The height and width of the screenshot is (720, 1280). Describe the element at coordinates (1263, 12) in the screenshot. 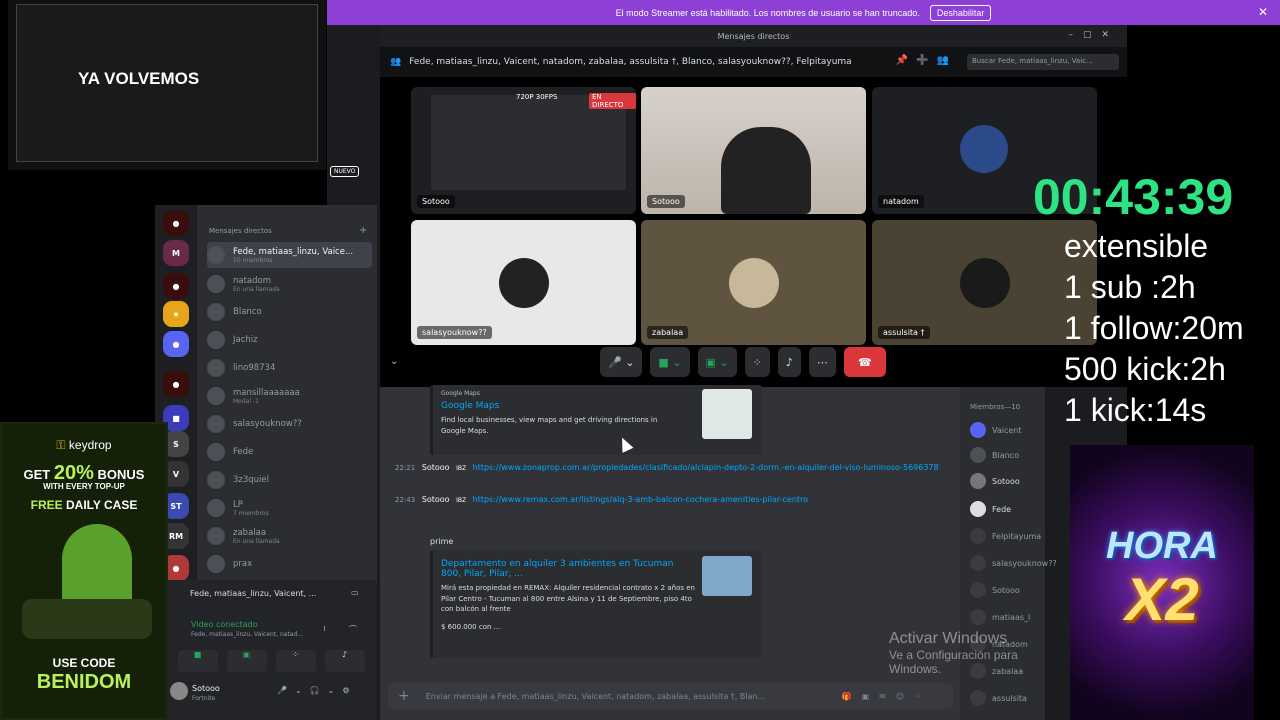

I see `close-icon: ✕` at that location.